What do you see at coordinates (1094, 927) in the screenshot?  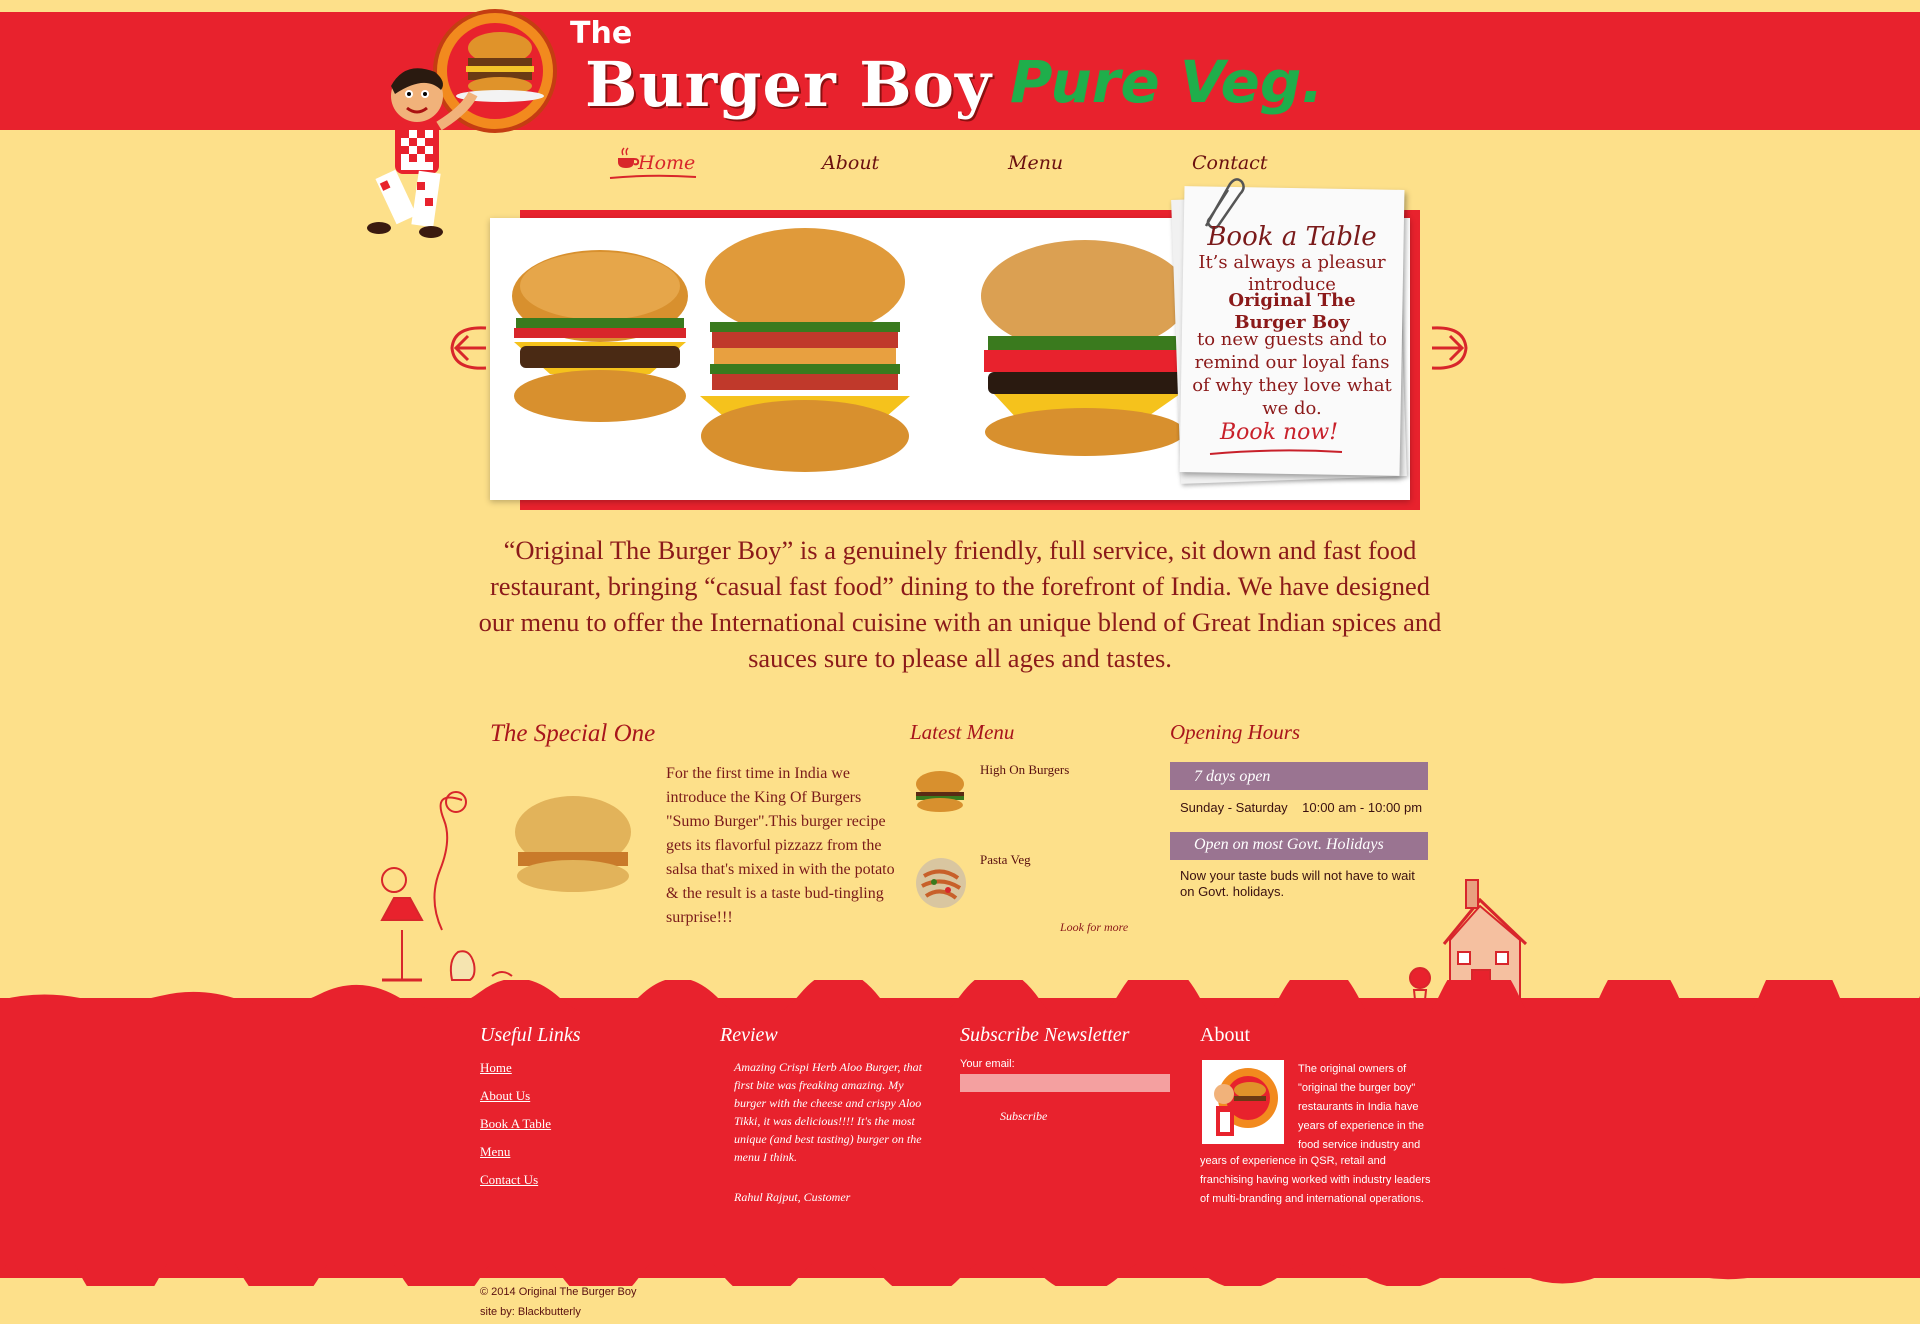 I see `look-for-more-link: Look for more` at bounding box center [1094, 927].